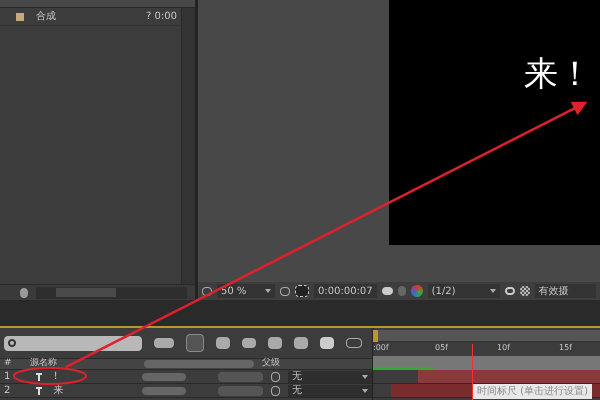 The width and height of the screenshot is (600, 400). What do you see at coordinates (525, 291) in the screenshot?
I see `checkerboard-icon` at bounding box center [525, 291].